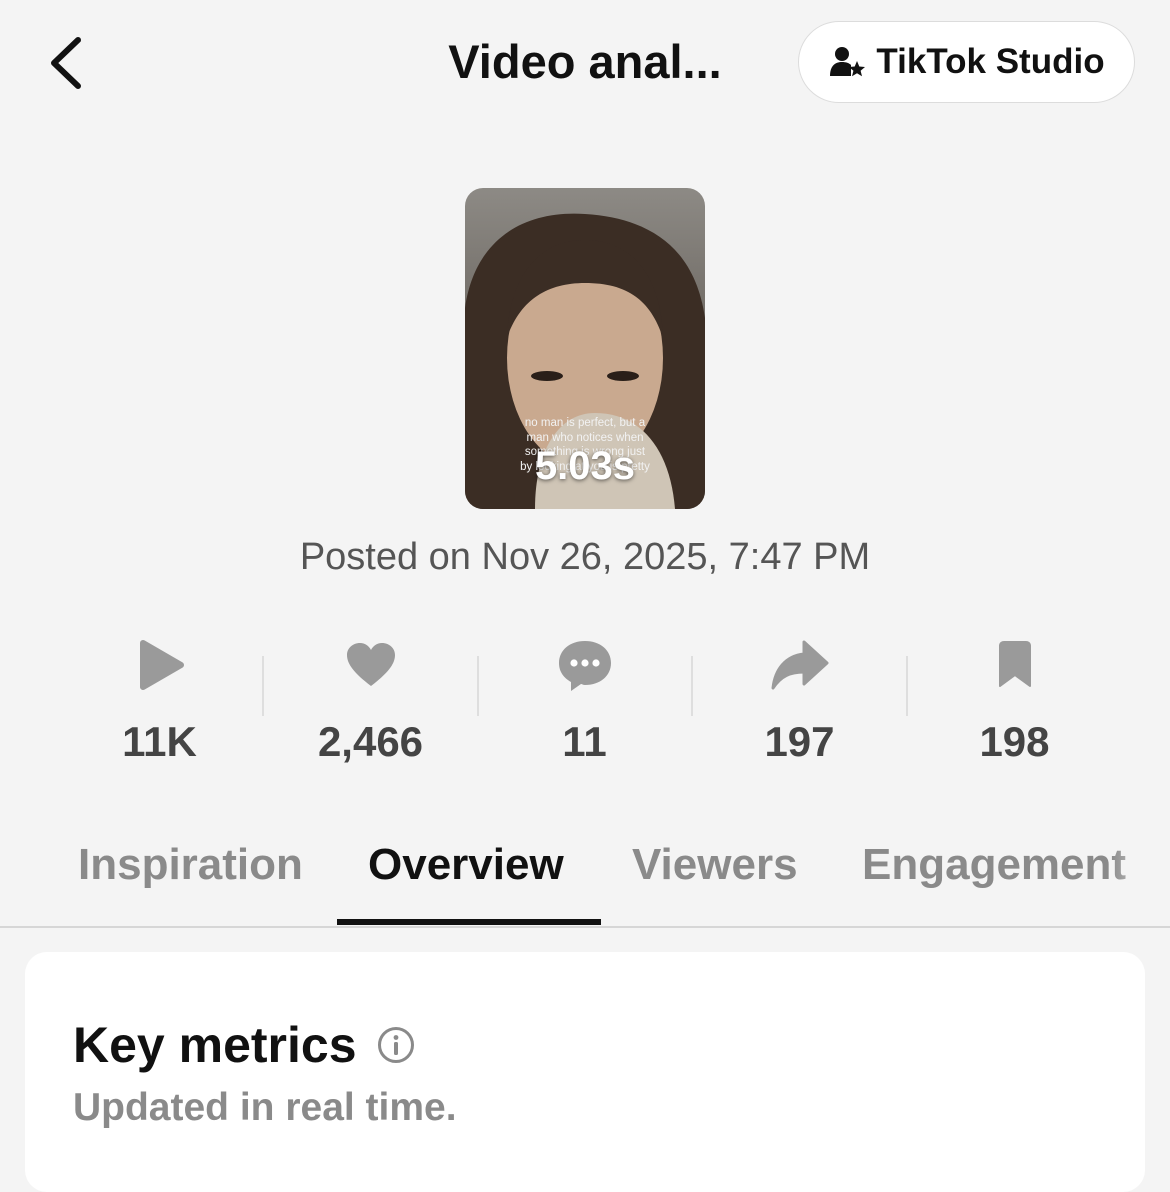 The width and height of the screenshot is (1170, 1192). What do you see at coordinates (585, 466) in the screenshot?
I see `video-duration: 5.03s` at bounding box center [585, 466].